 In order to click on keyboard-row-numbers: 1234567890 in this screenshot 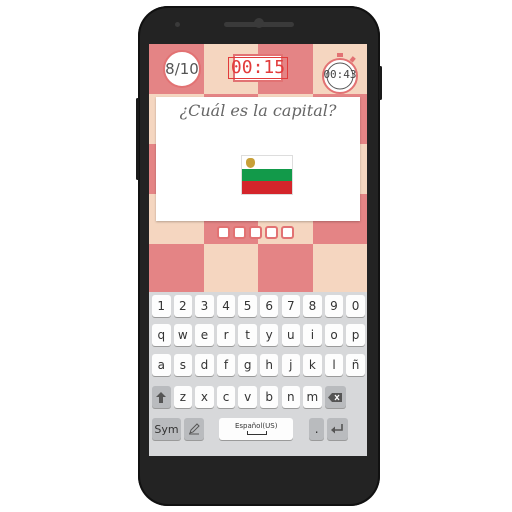, I will do `click(259, 306)`.